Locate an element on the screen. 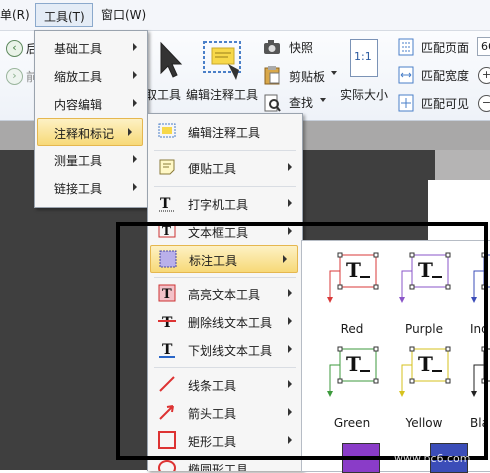  take-tool-label: 取工具 is located at coordinates (163, 94).